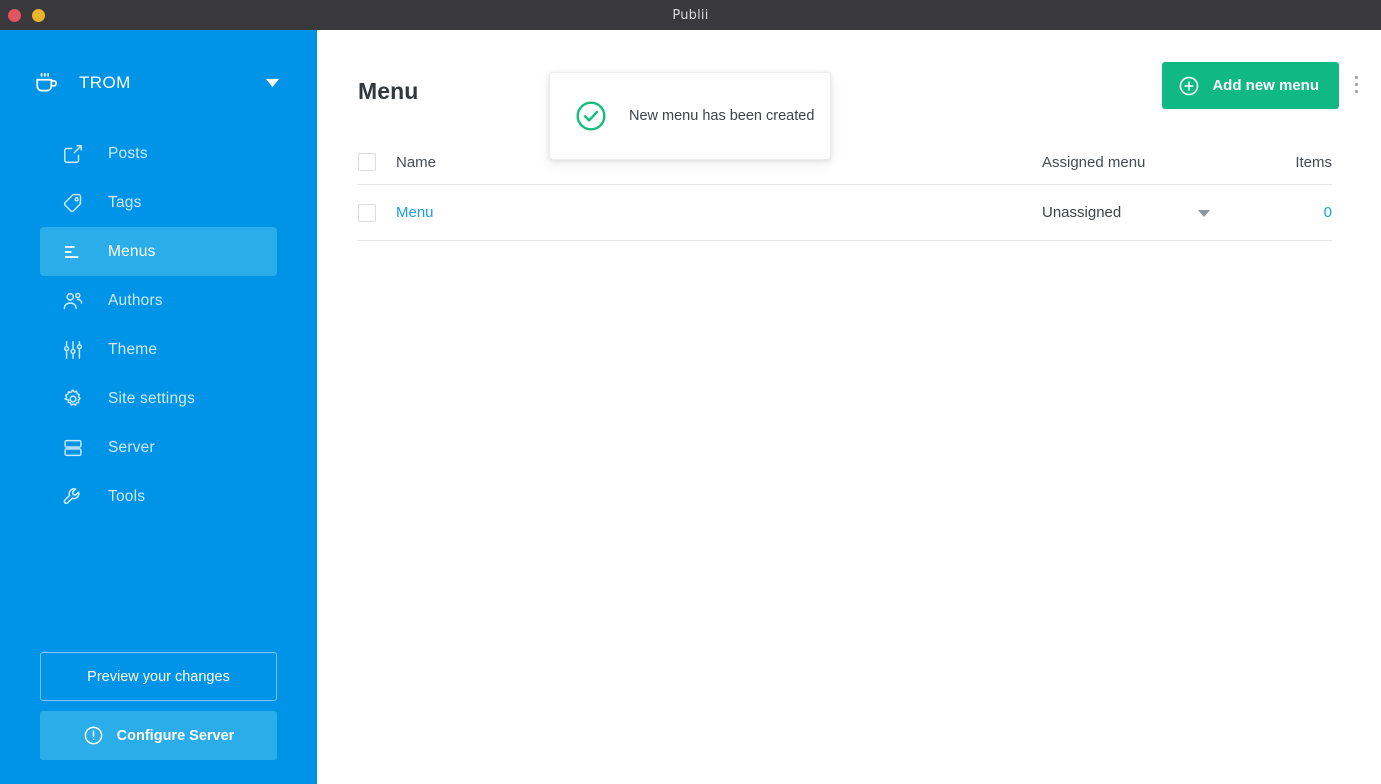  I want to click on check-circle-icon, so click(591, 116).